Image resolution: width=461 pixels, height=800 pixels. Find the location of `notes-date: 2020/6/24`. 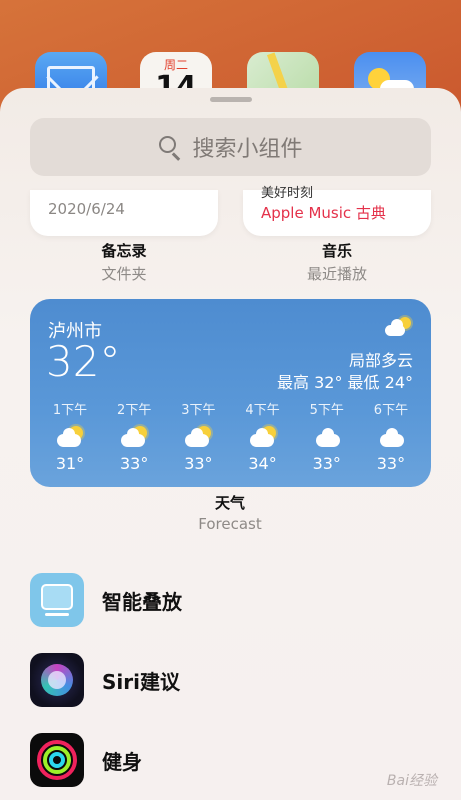

notes-date: 2020/6/24 is located at coordinates (86, 209).